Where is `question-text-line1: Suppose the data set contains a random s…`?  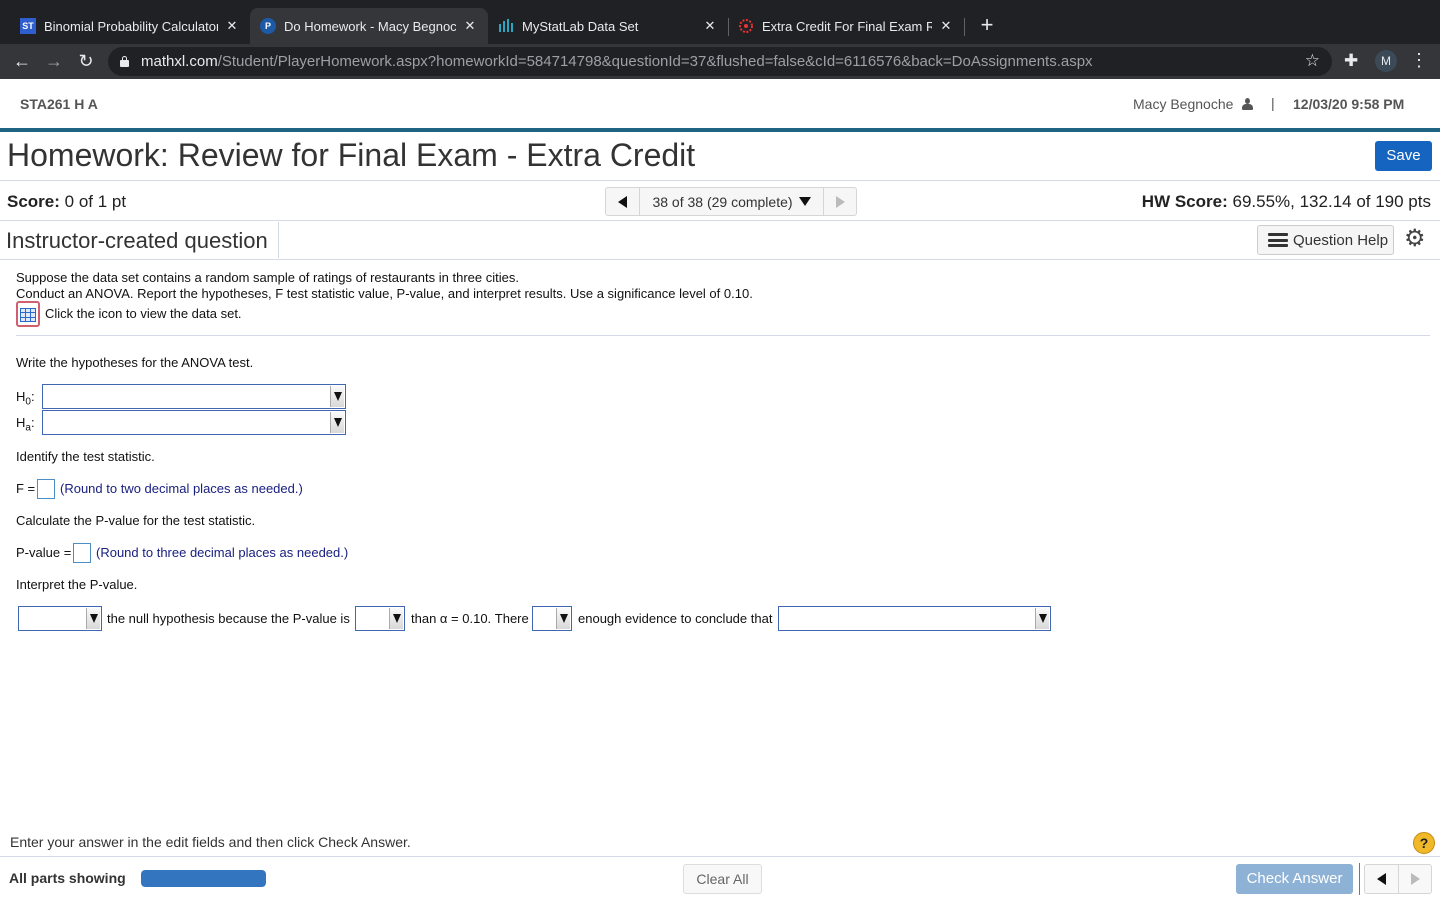
question-text-line1: Suppose the data set contains a random s… is located at coordinates (267, 277).